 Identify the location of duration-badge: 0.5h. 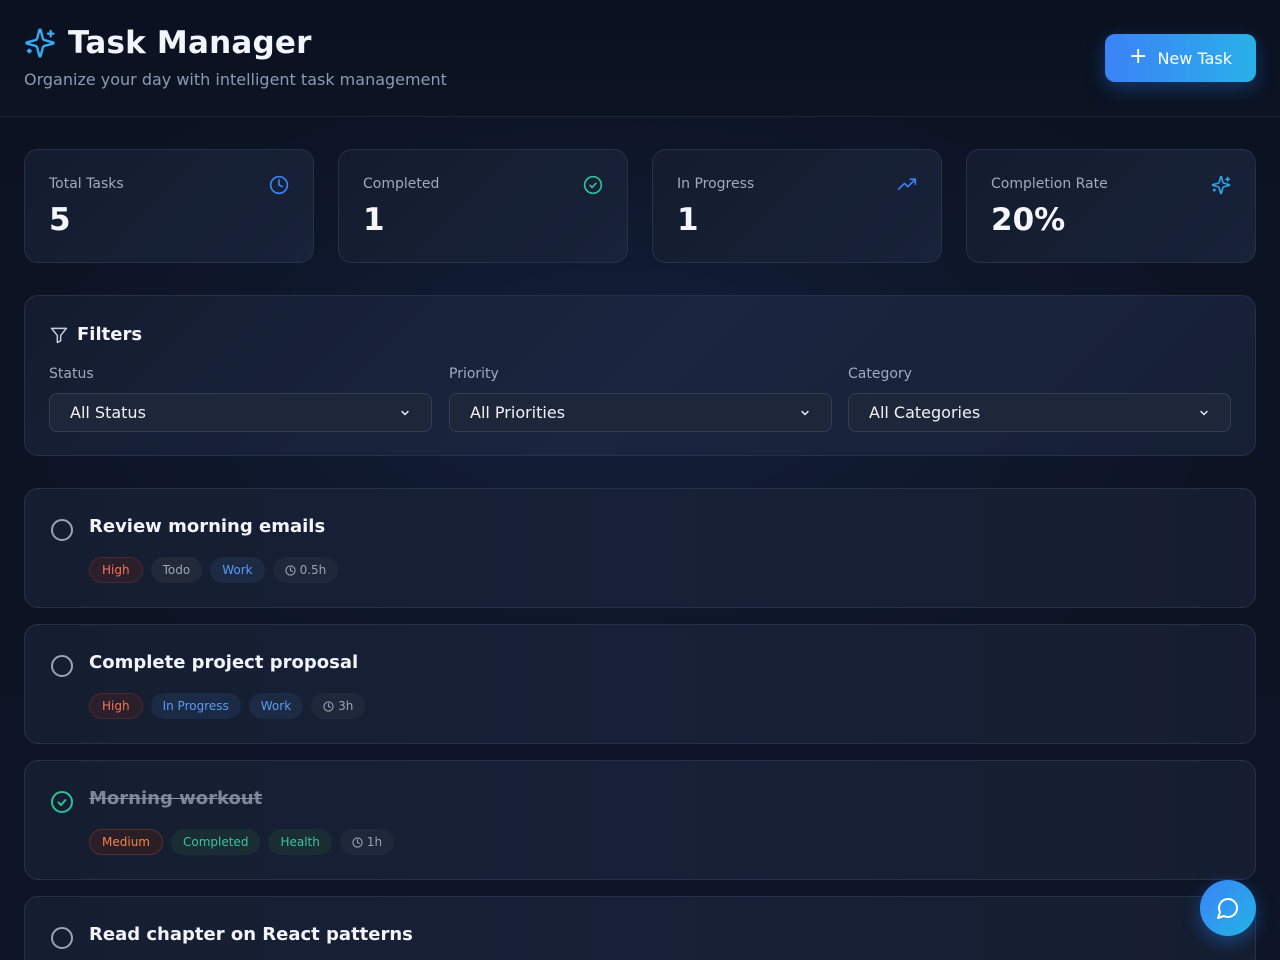
(305, 570).